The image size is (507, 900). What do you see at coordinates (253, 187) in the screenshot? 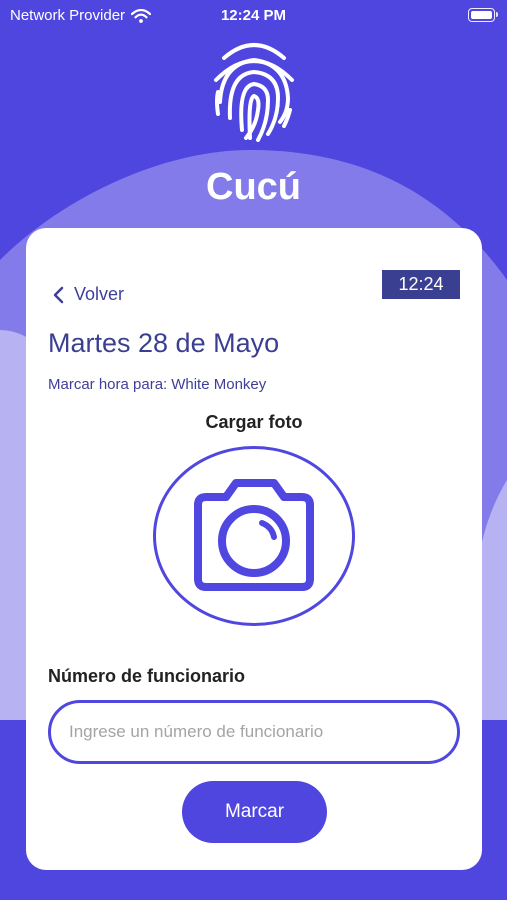
I see `app-title: Cucú` at bounding box center [253, 187].